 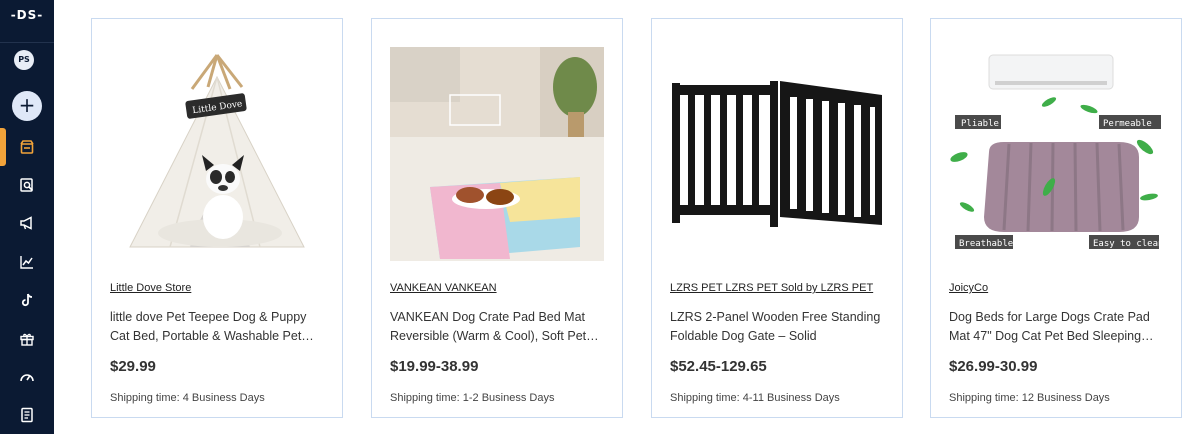 What do you see at coordinates (968, 288) in the screenshot?
I see `store-link: JoicyCo` at bounding box center [968, 288].